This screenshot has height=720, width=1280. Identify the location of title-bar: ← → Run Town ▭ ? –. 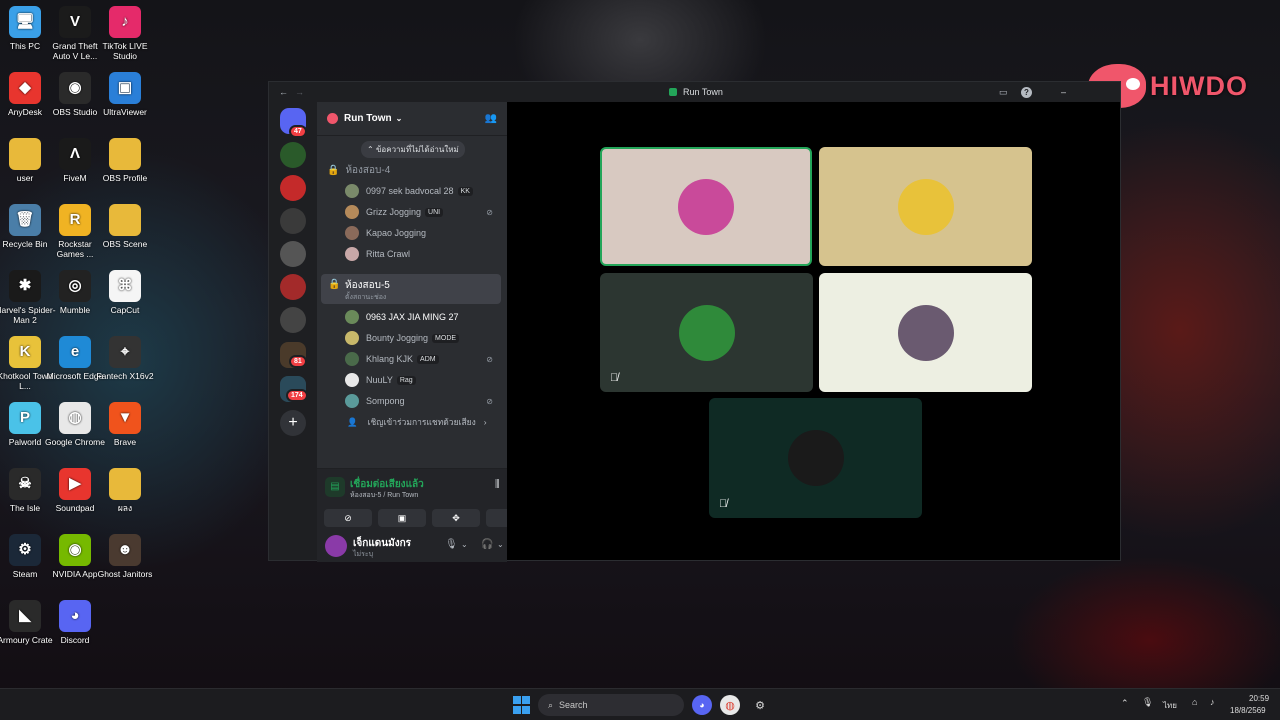
(694, 92).